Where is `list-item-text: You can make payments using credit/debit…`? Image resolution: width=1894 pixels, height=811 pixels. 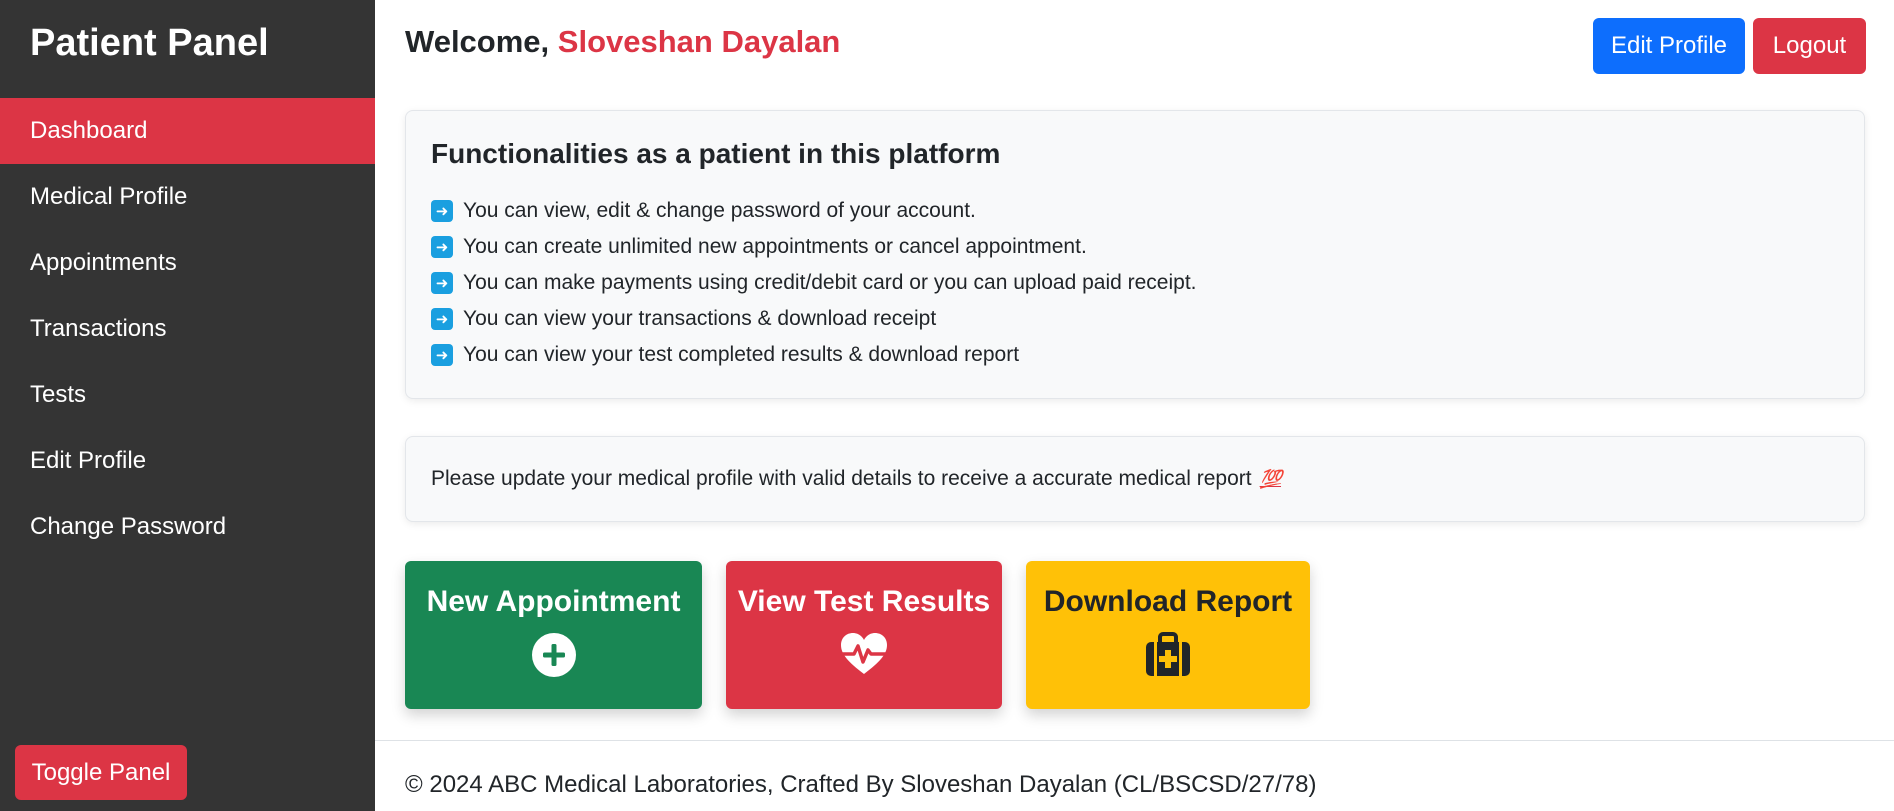
list-item-text: You can make payments using credit/debit… is located at coordinates (830, 282).